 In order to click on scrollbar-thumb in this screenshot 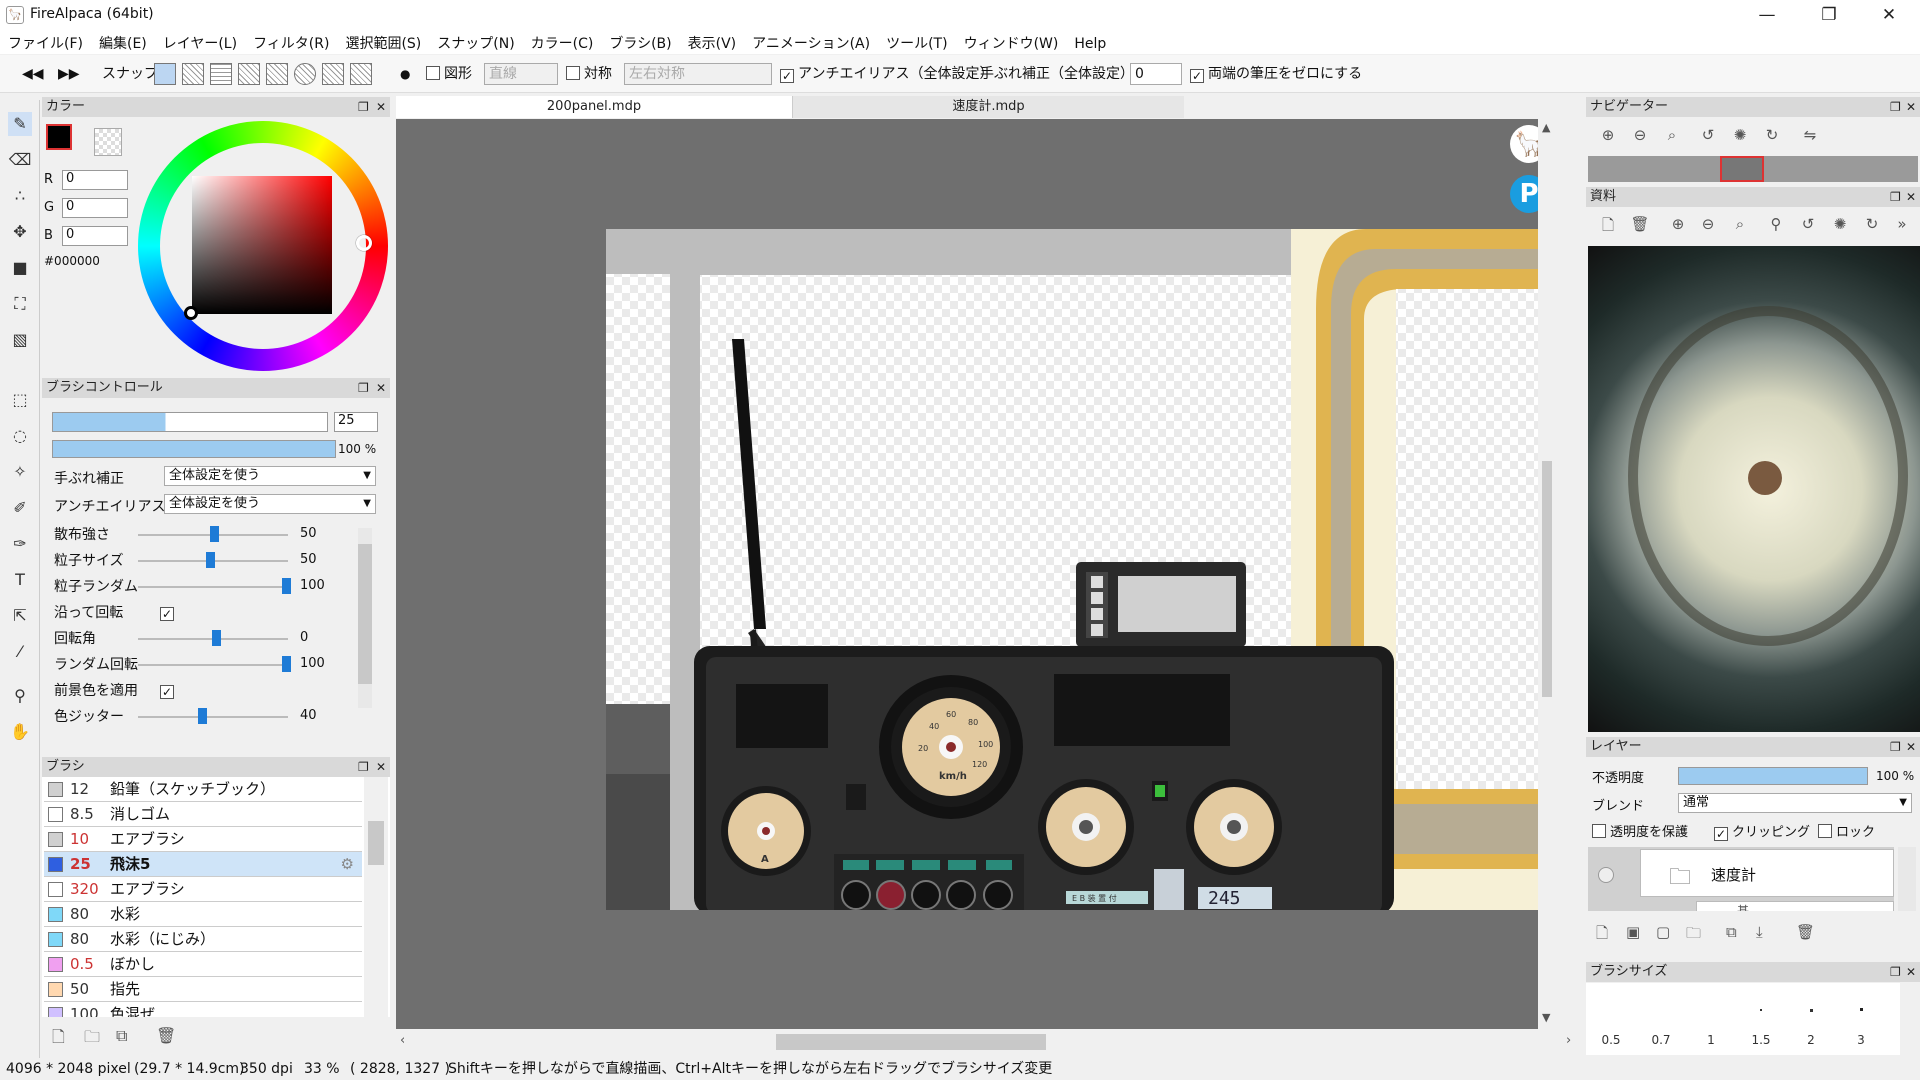, I will do `click(376, 843)`.